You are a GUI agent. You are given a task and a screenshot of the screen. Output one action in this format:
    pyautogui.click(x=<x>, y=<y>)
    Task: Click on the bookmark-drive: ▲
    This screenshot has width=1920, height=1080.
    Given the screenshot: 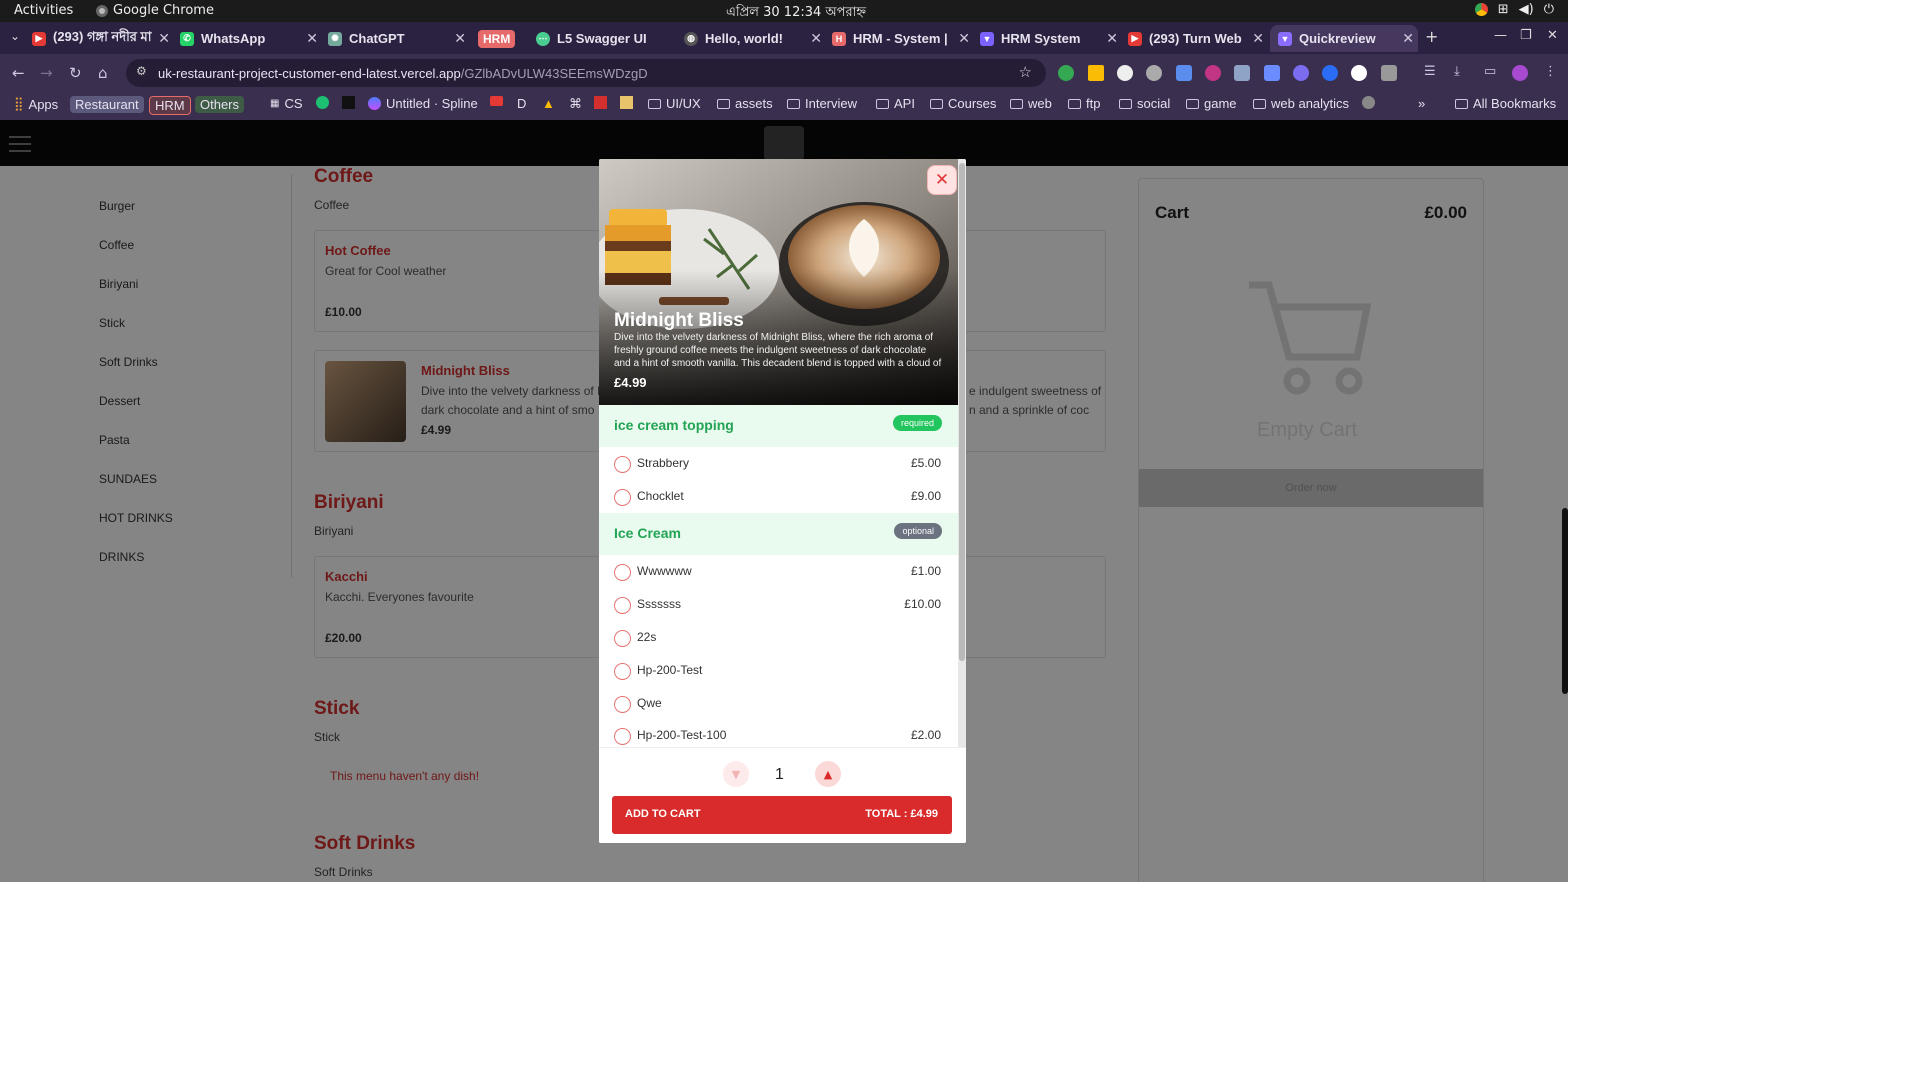 What is the action you would take?
    pyautogui.click(x=548, y=103)
    